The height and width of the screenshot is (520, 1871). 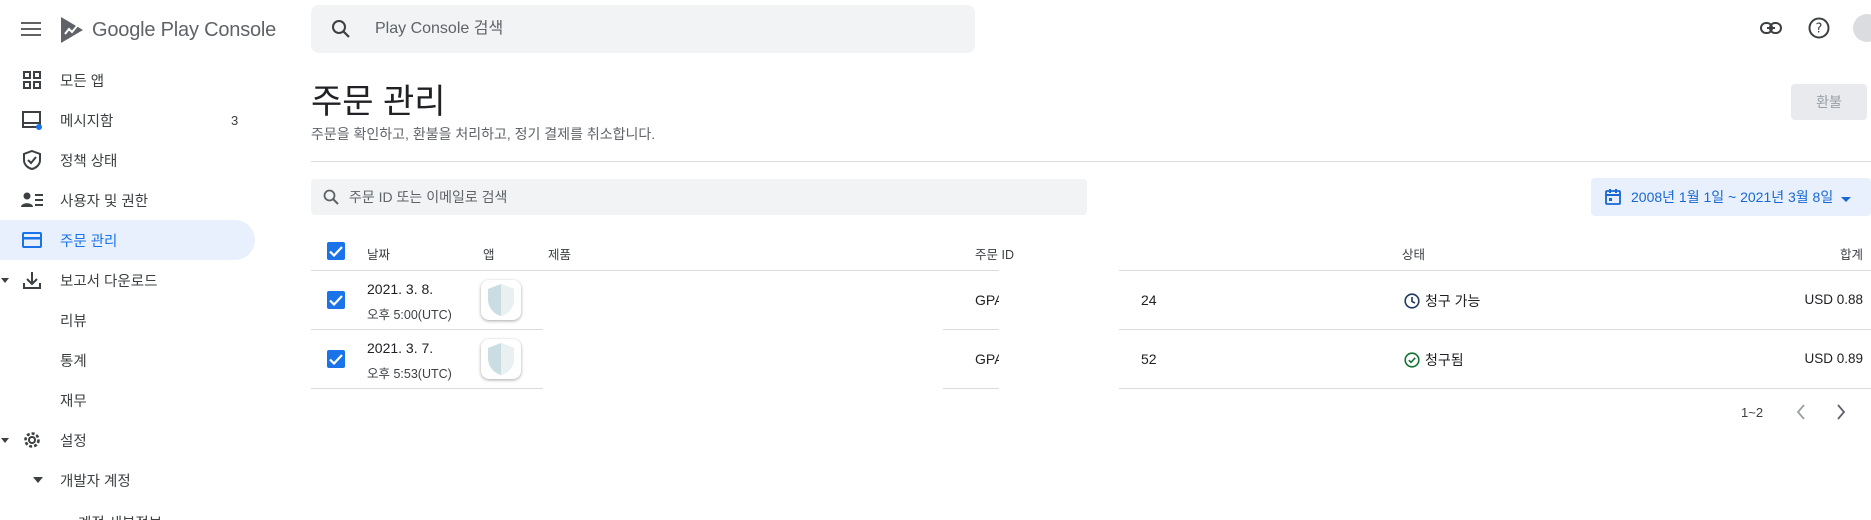 I want to click on sidebar-item-label: 보고서 다운로드, so click(x=109, y=281).